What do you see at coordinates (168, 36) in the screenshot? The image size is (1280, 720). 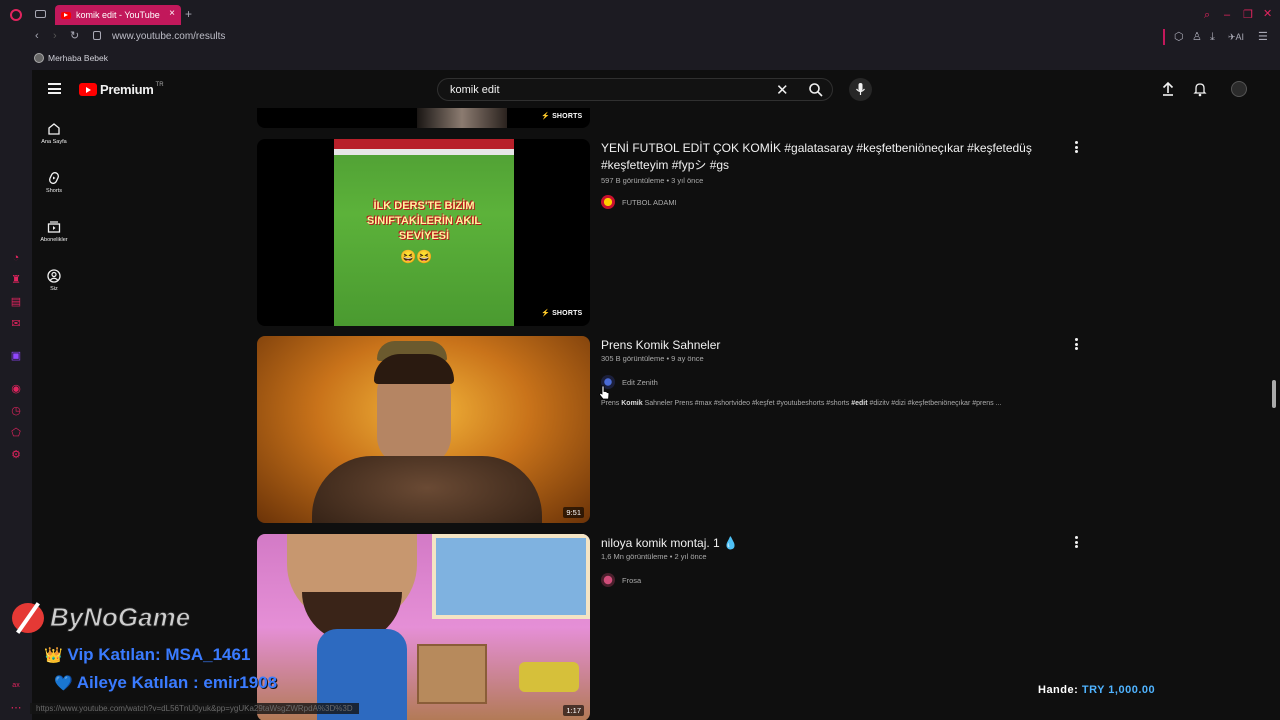 I see `address-bar: www.youtube.com/results` at bounding box center [168, 36].